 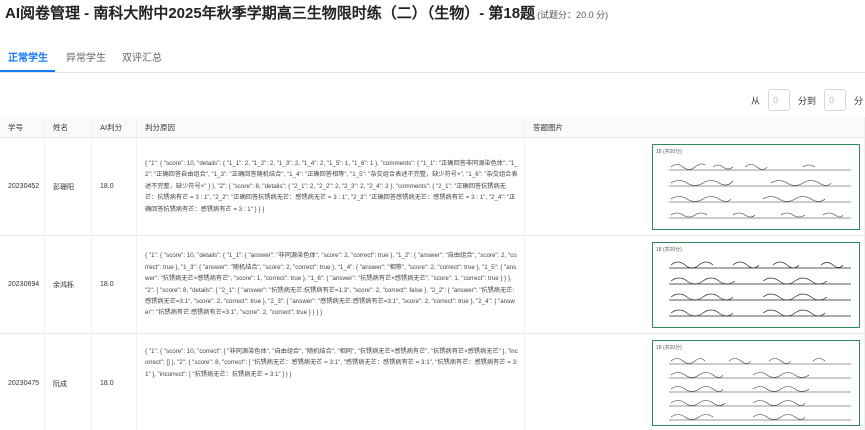 What do you see at coordinates (778, 100) in the screenshot?
I see `min-score-input` at bounding box center [778, 100].